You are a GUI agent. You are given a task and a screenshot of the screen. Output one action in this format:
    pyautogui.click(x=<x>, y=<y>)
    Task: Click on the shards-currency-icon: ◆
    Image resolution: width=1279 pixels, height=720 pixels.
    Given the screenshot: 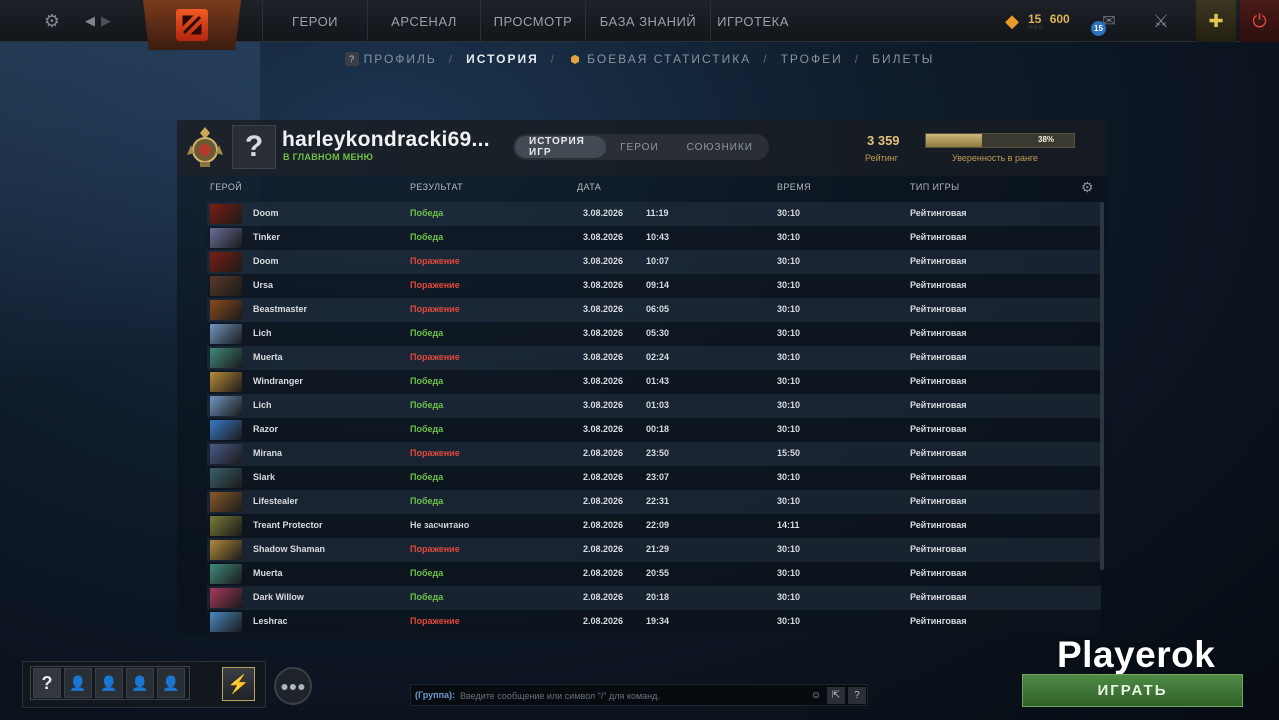 What is the action you would take?
    pyautogui.click(x=1012, y=20)
    